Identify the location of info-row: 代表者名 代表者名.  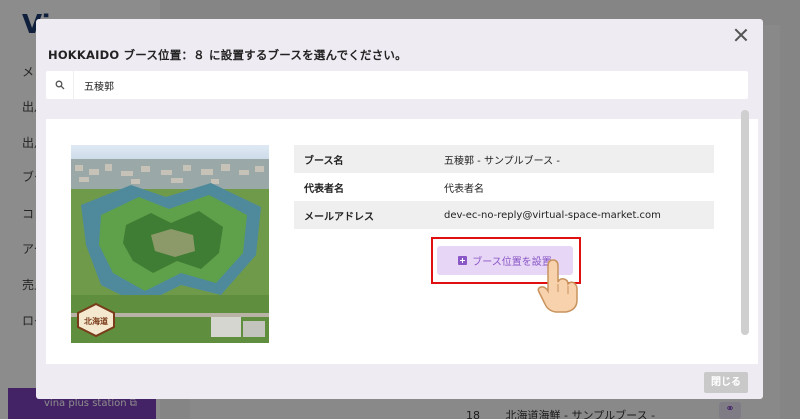
(504, 187).